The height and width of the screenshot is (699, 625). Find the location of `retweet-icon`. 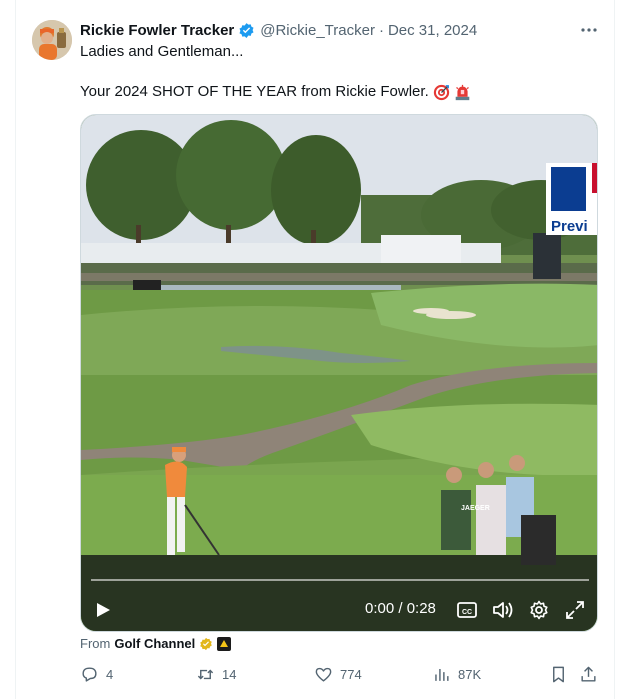

retweet-icon is located at coordinates (205, 674).